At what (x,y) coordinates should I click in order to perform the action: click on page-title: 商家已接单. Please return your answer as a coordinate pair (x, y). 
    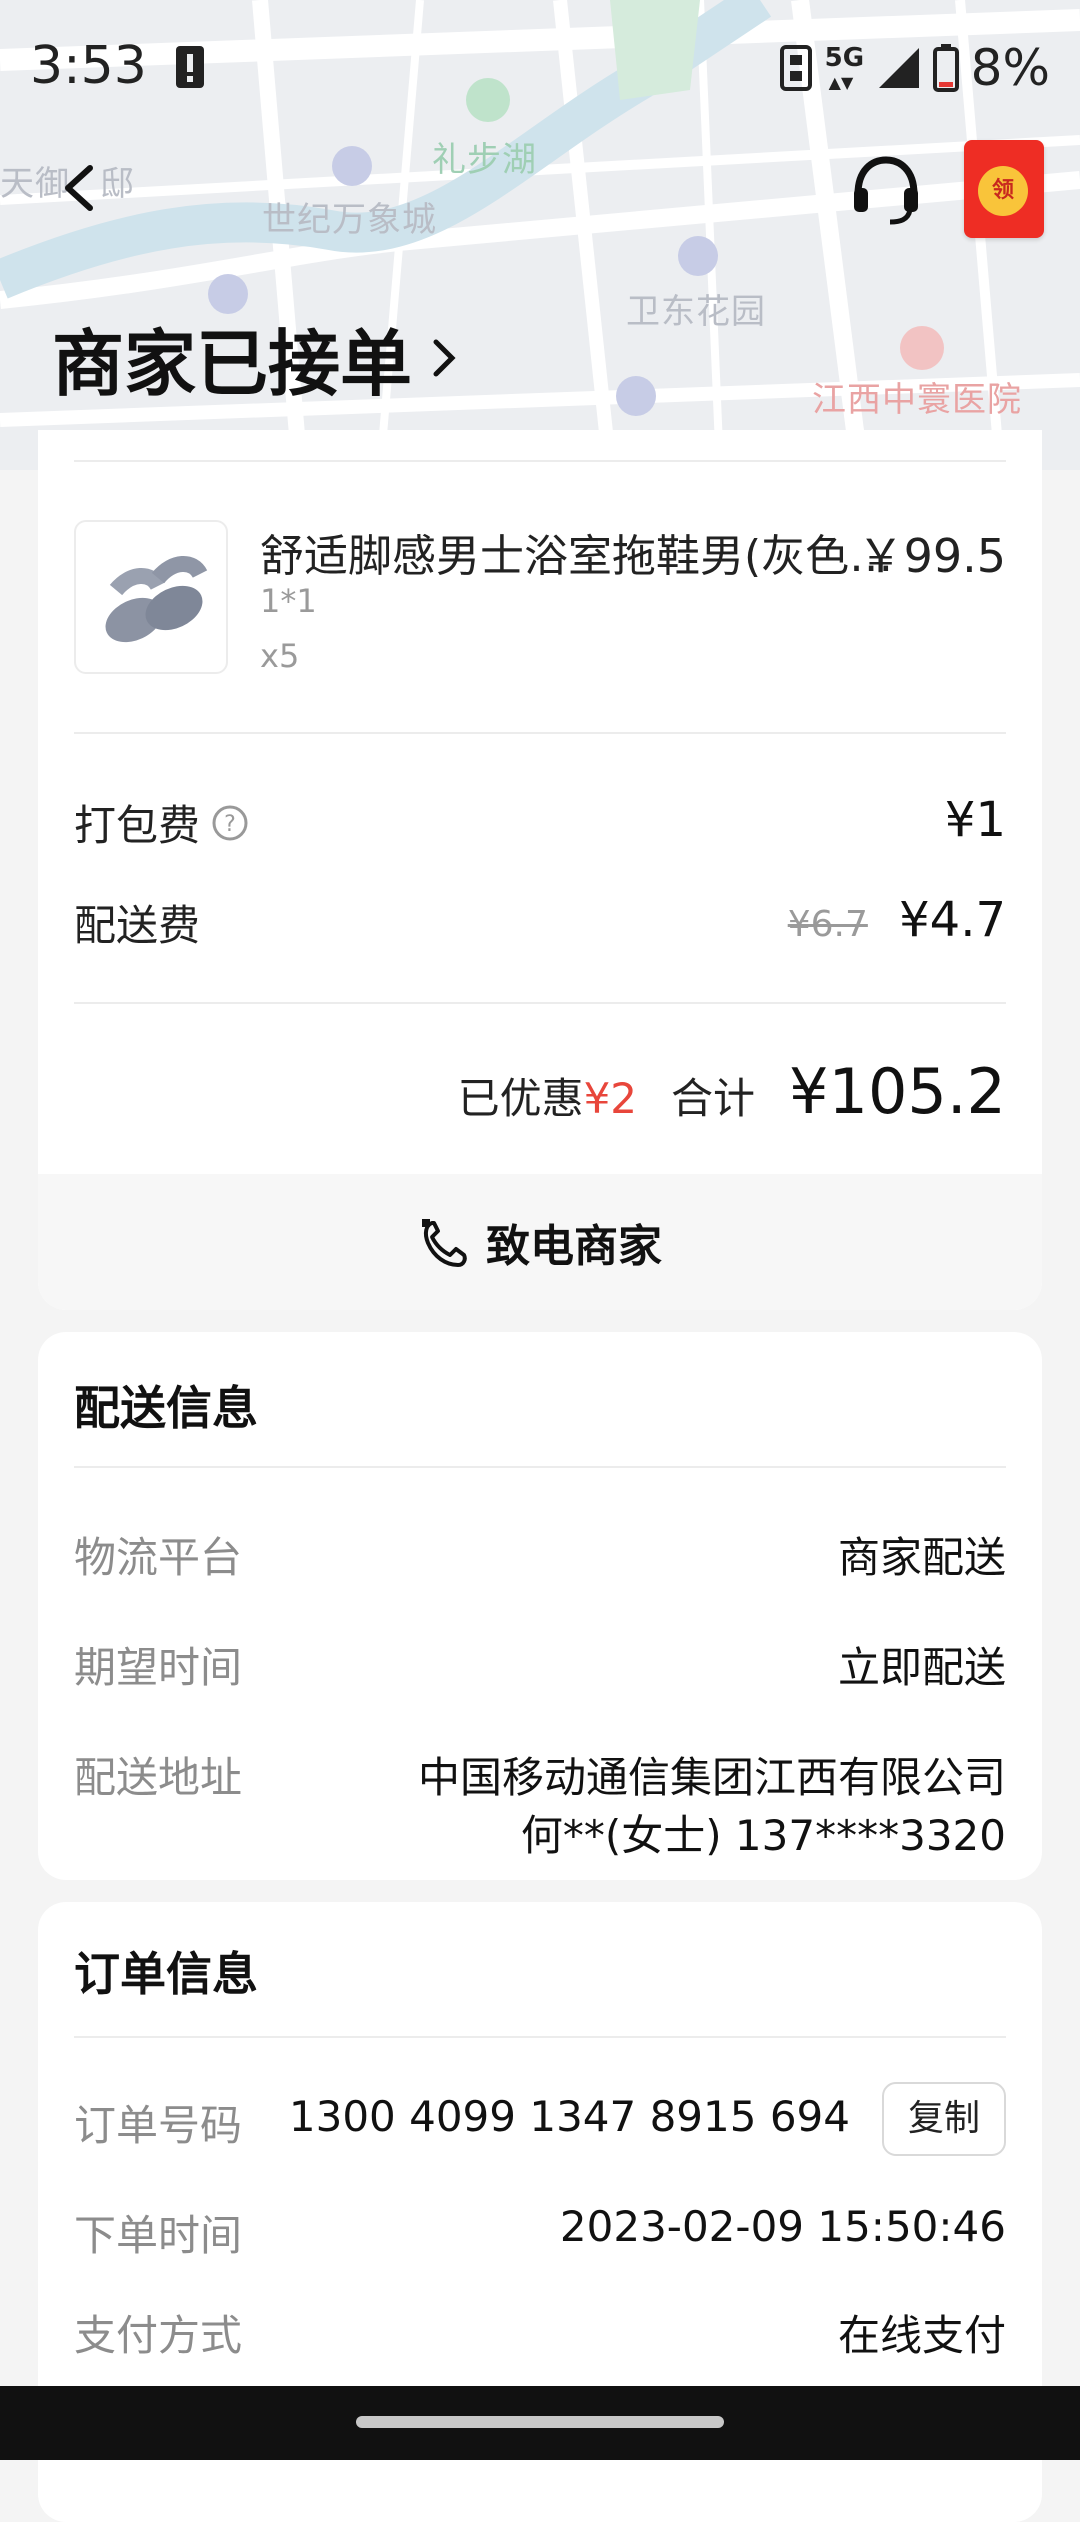
    Looking at the image, I should click on (232, 364).